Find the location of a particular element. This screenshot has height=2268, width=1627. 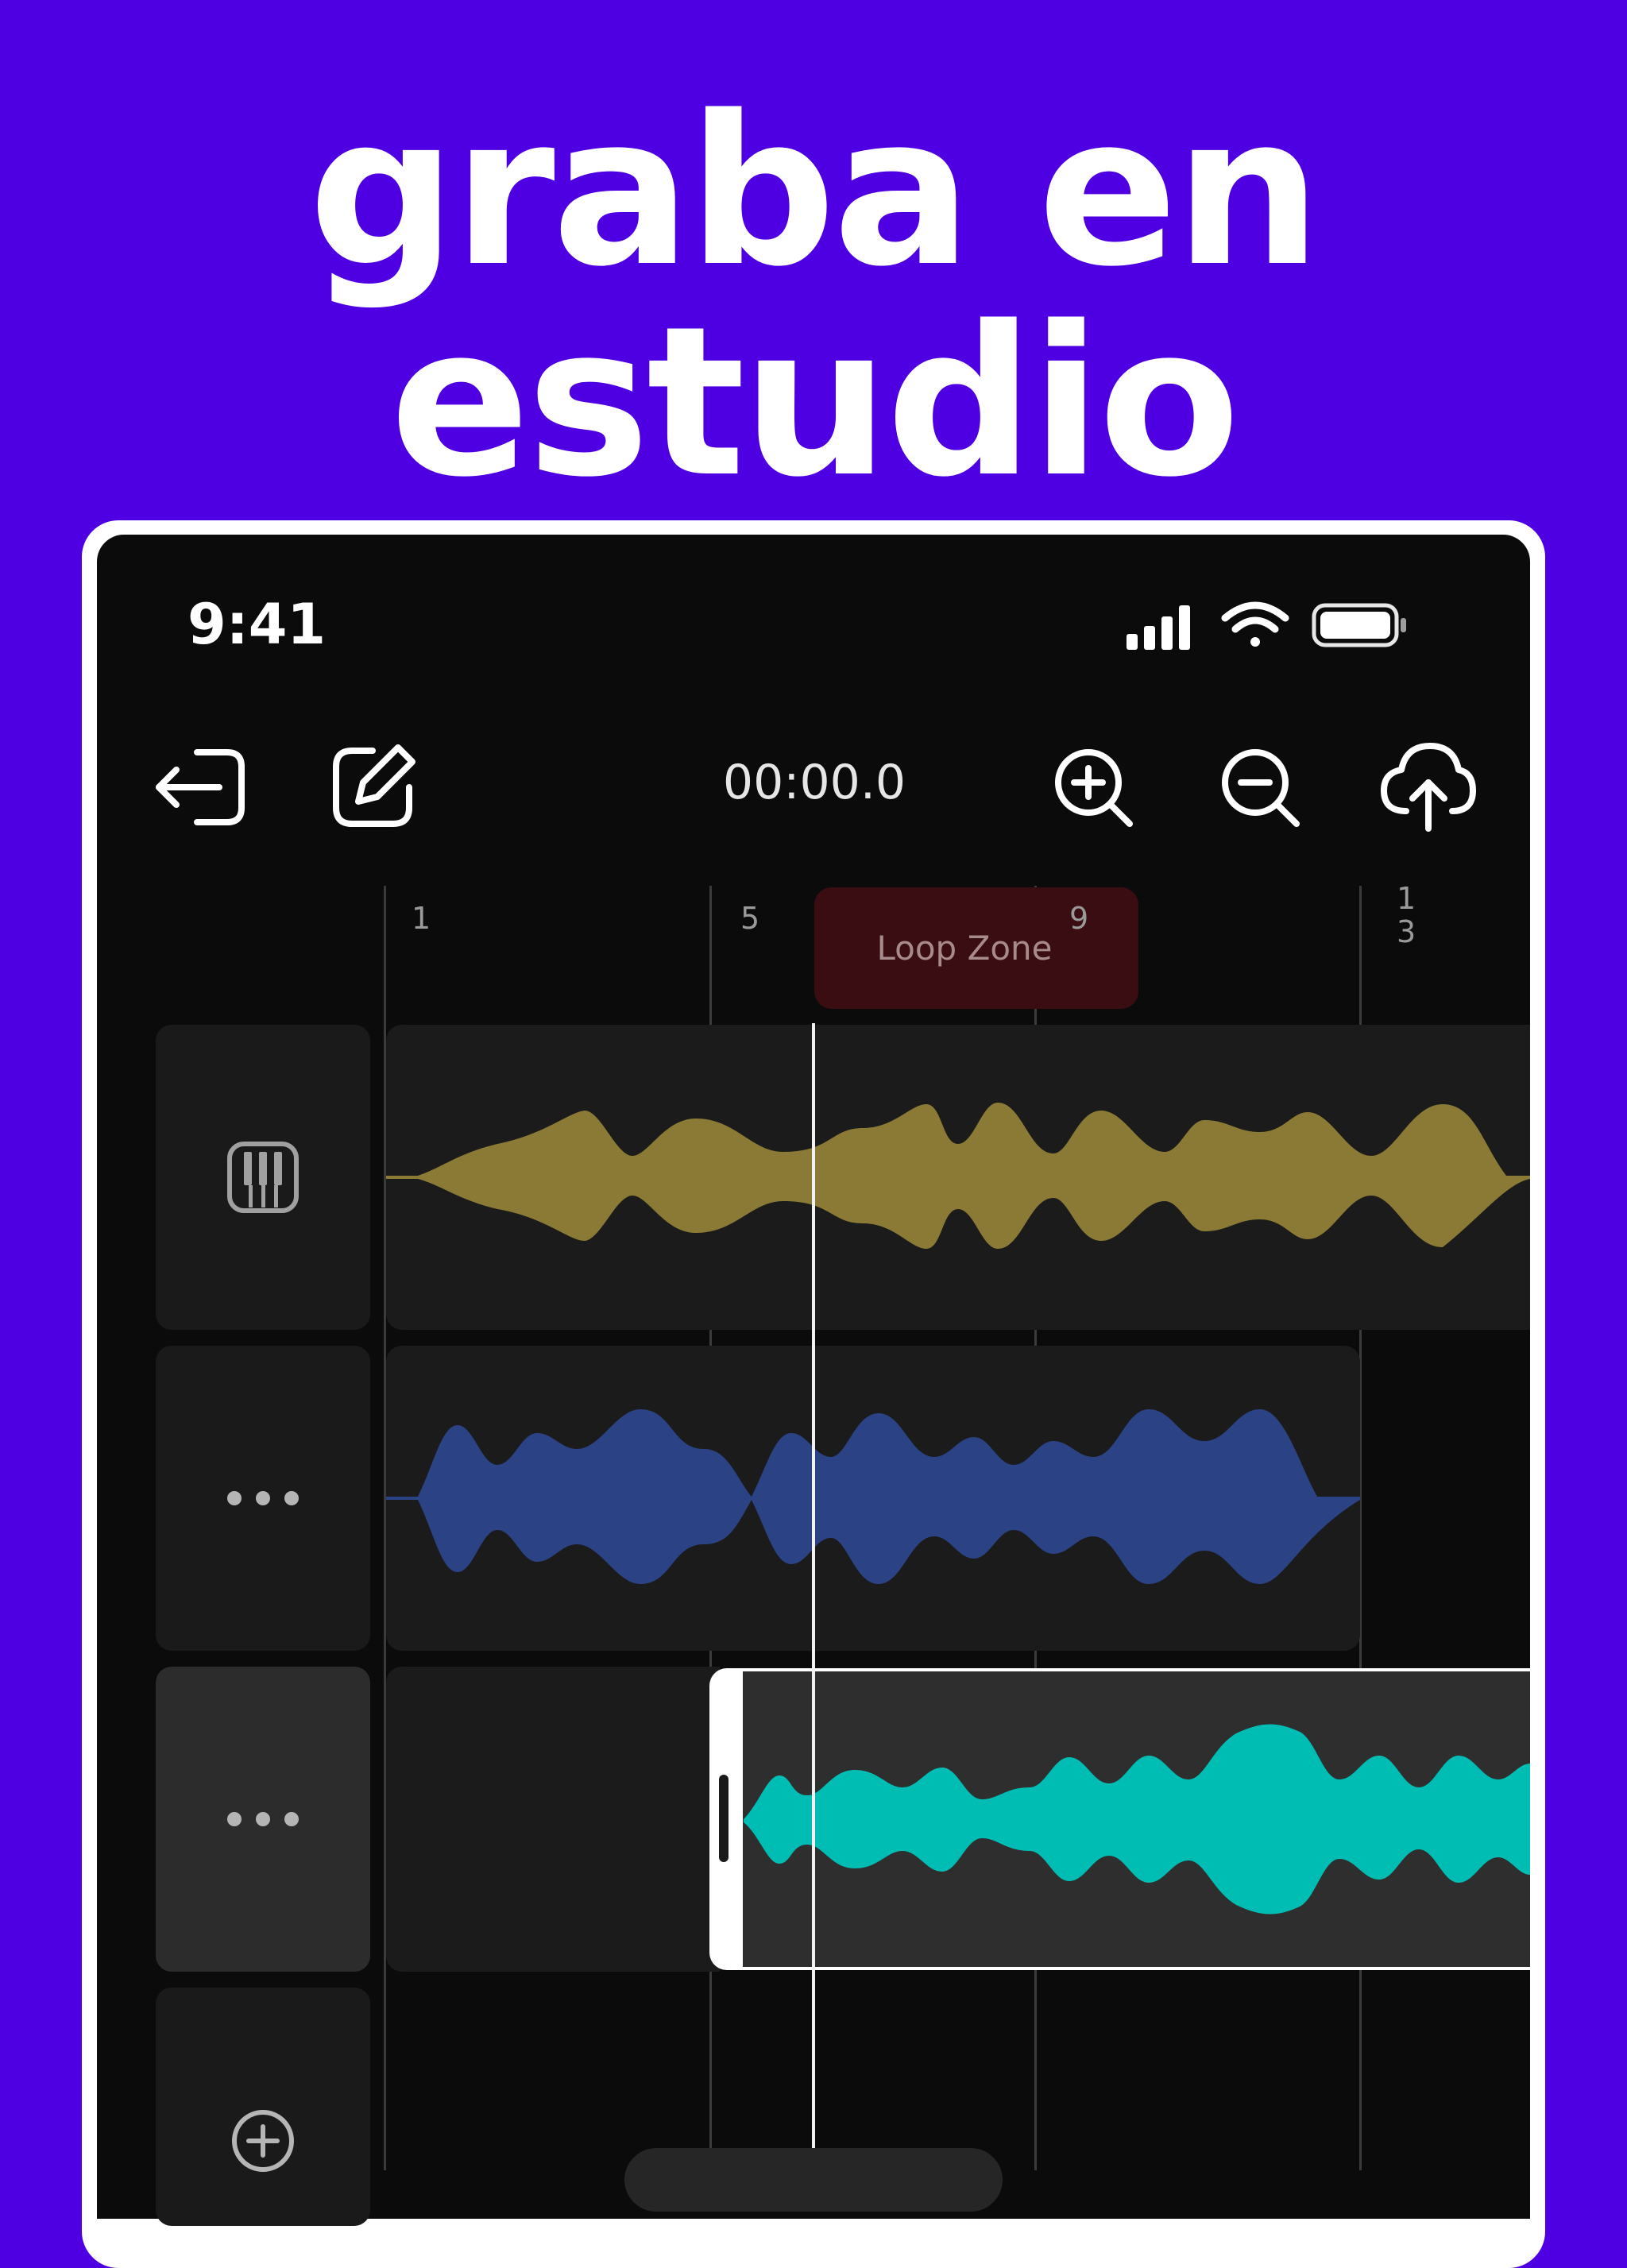

cloud-upload-icon is located at coordinates (1427, 786).